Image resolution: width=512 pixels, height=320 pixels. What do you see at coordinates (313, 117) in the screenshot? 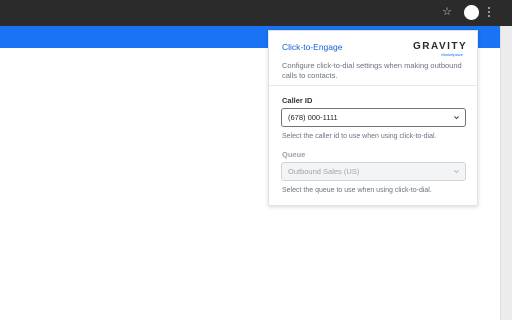
I see `caller-id-value: (678) 000-1111` at bounding box center [313, 117].